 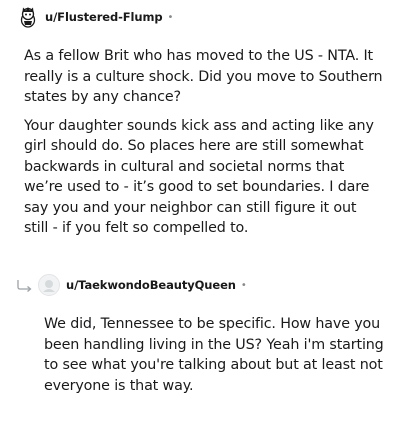 What do you see at coordinates (25, 285) in the screenshot?
I see `reply-arrow-icon` at bounding box center [25, 285].